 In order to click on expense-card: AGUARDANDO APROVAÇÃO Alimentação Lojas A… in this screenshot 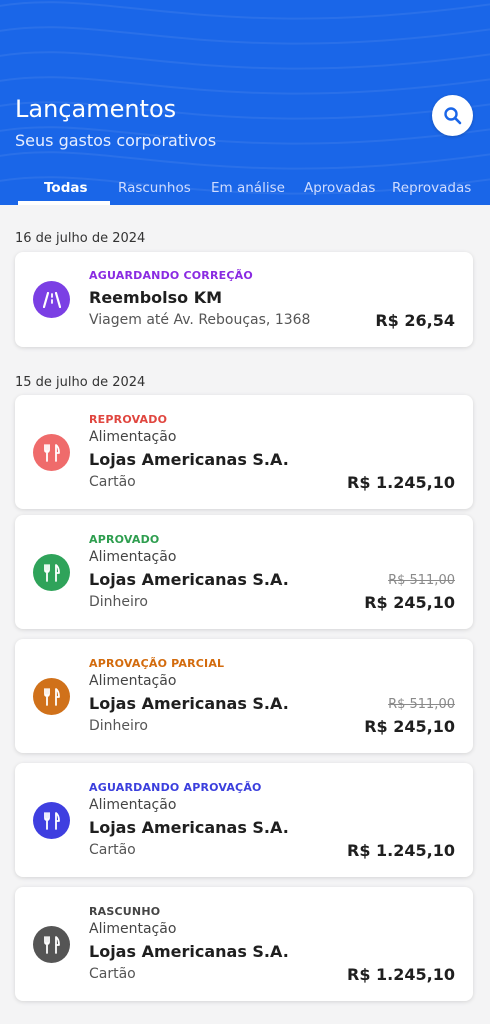, I will do `click(244, 820)`.